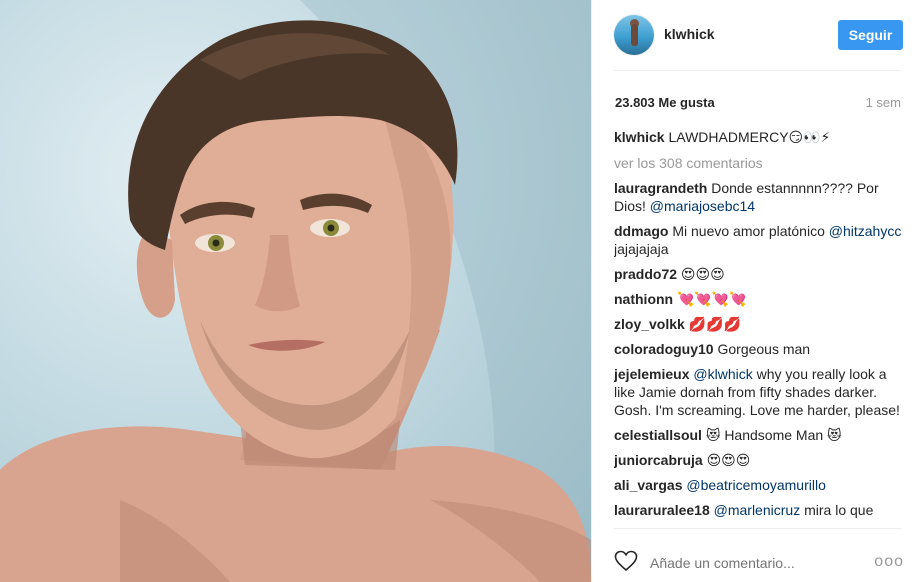 The image size is (919, 582). I want to click on comment-item: lauraruralee18 @marlenicruz mira lo que, so click(760, 510).